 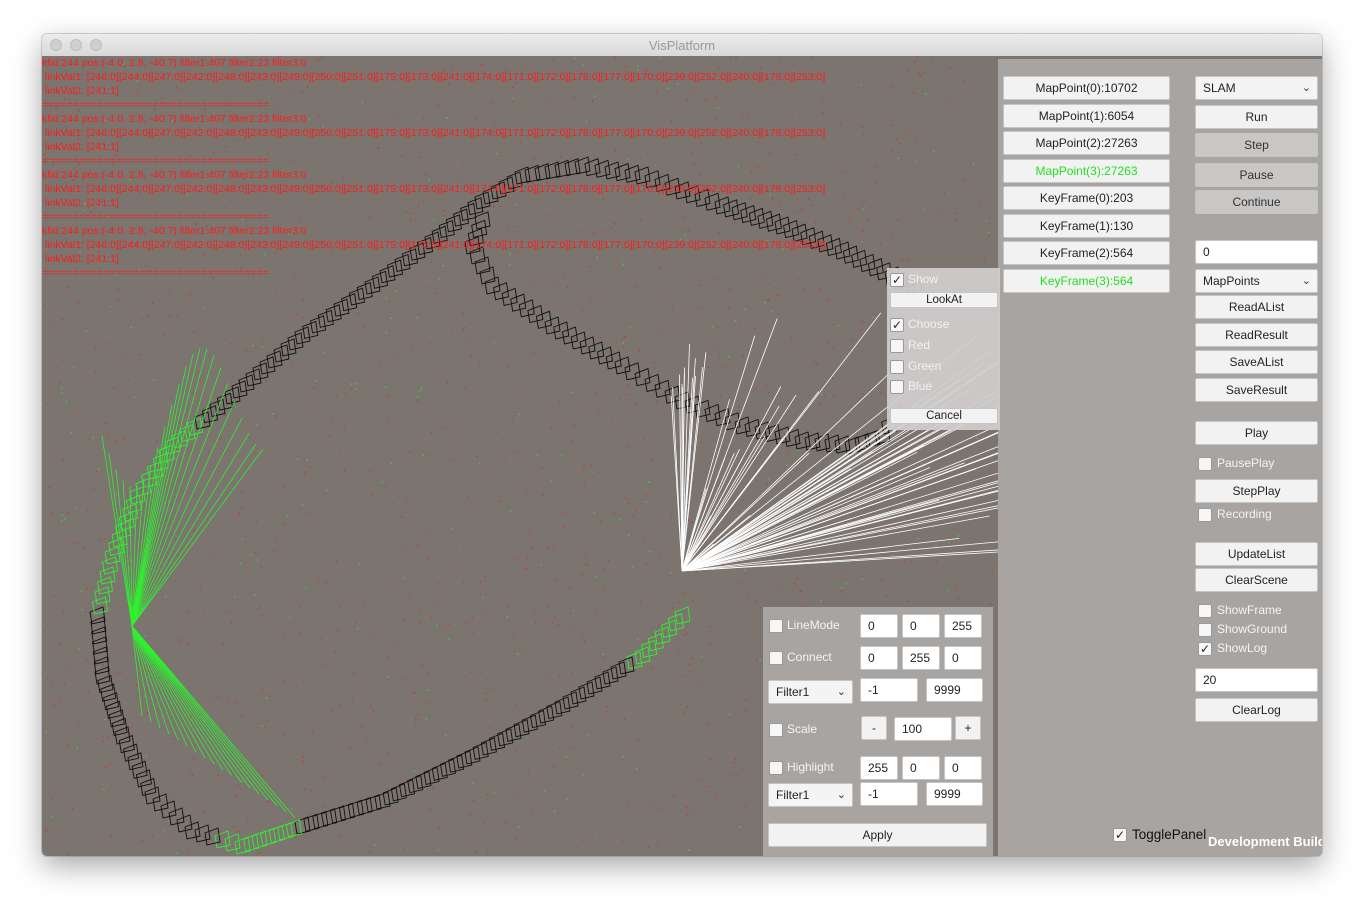 What do you see at coordinates (1086, 143) in the screenshot?
I see `mappoint2-button: MapPoint(2):27263` at bounding box center [1086, 143].